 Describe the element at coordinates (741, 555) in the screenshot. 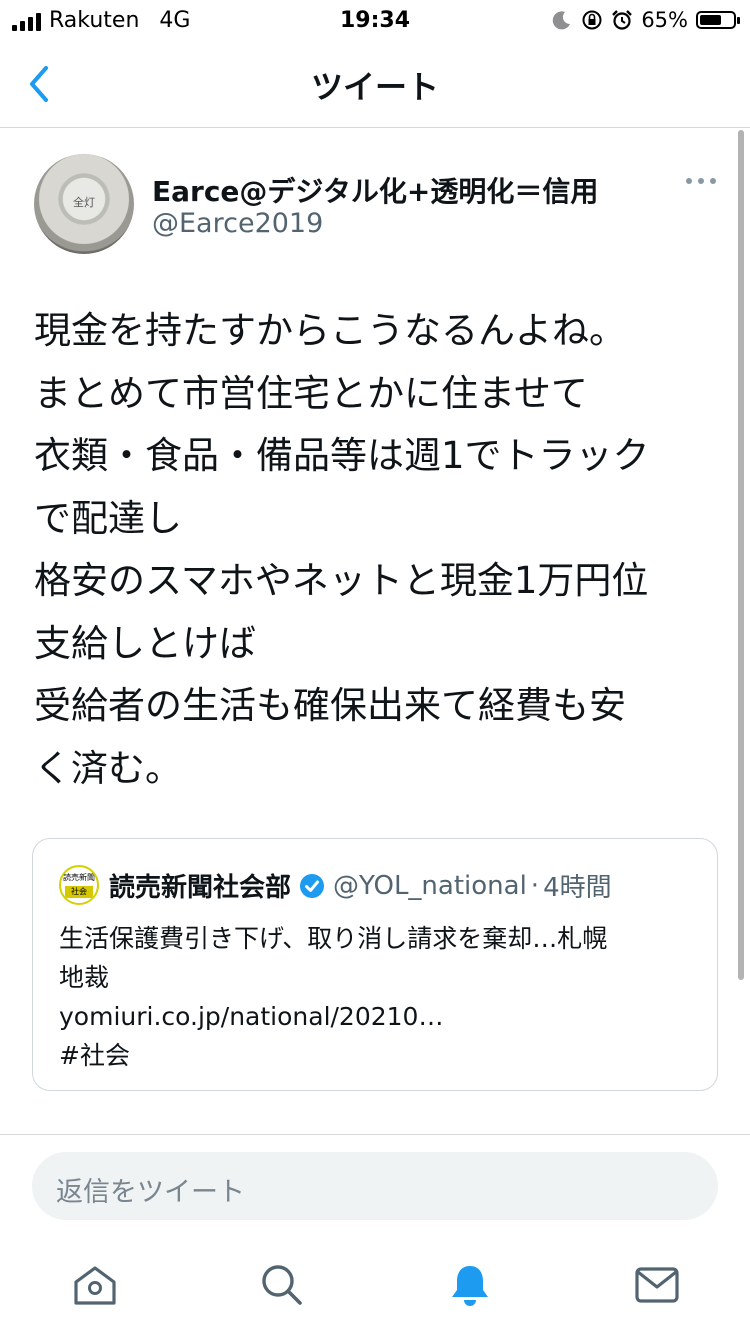

I see `scrollbar` at that location.